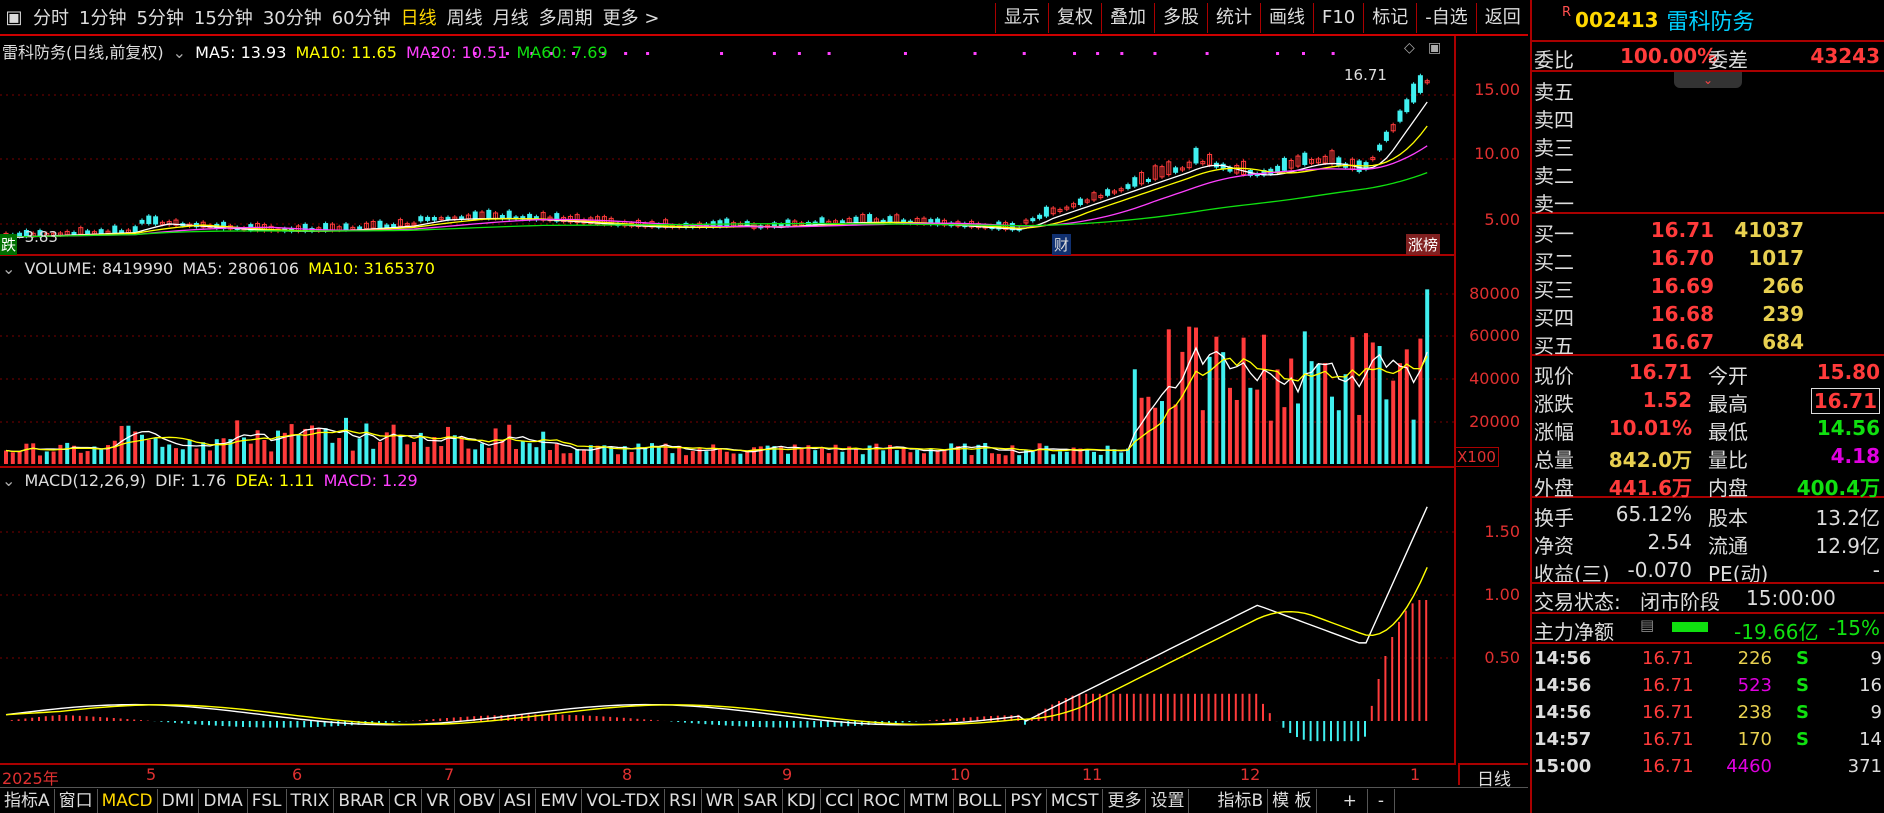  I want to click on layout-toggle-icon: ▣, so click(14, 17).